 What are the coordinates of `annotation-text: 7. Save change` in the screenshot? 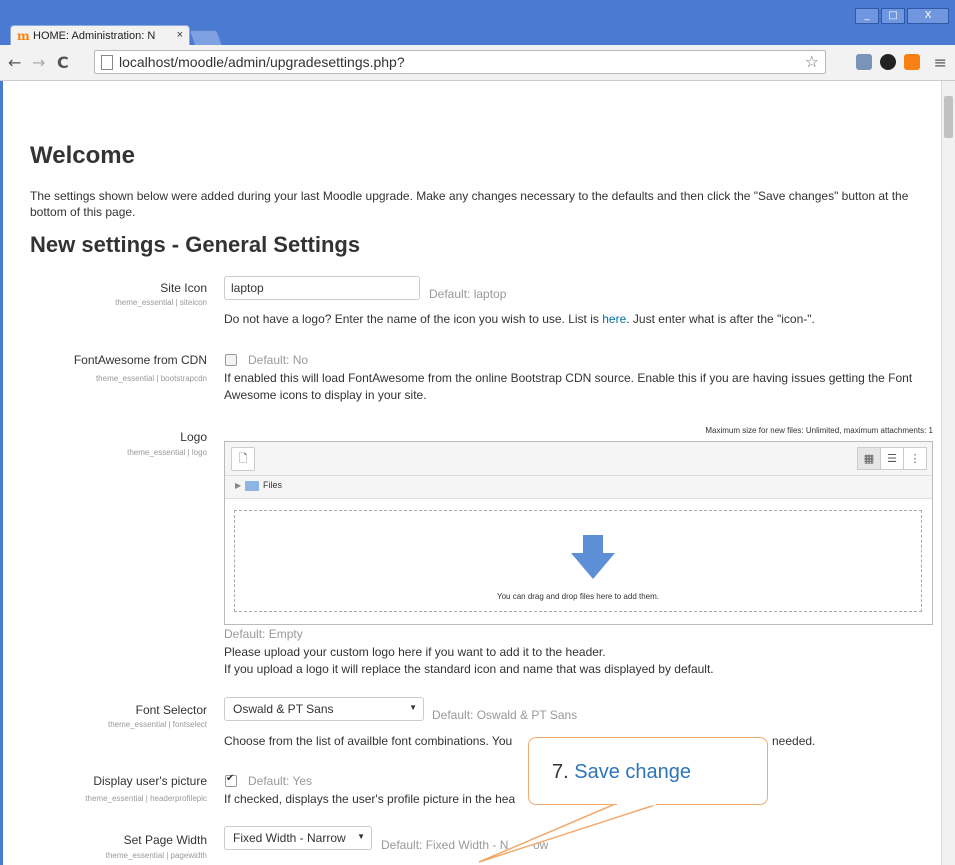 It's located at (621, 772).